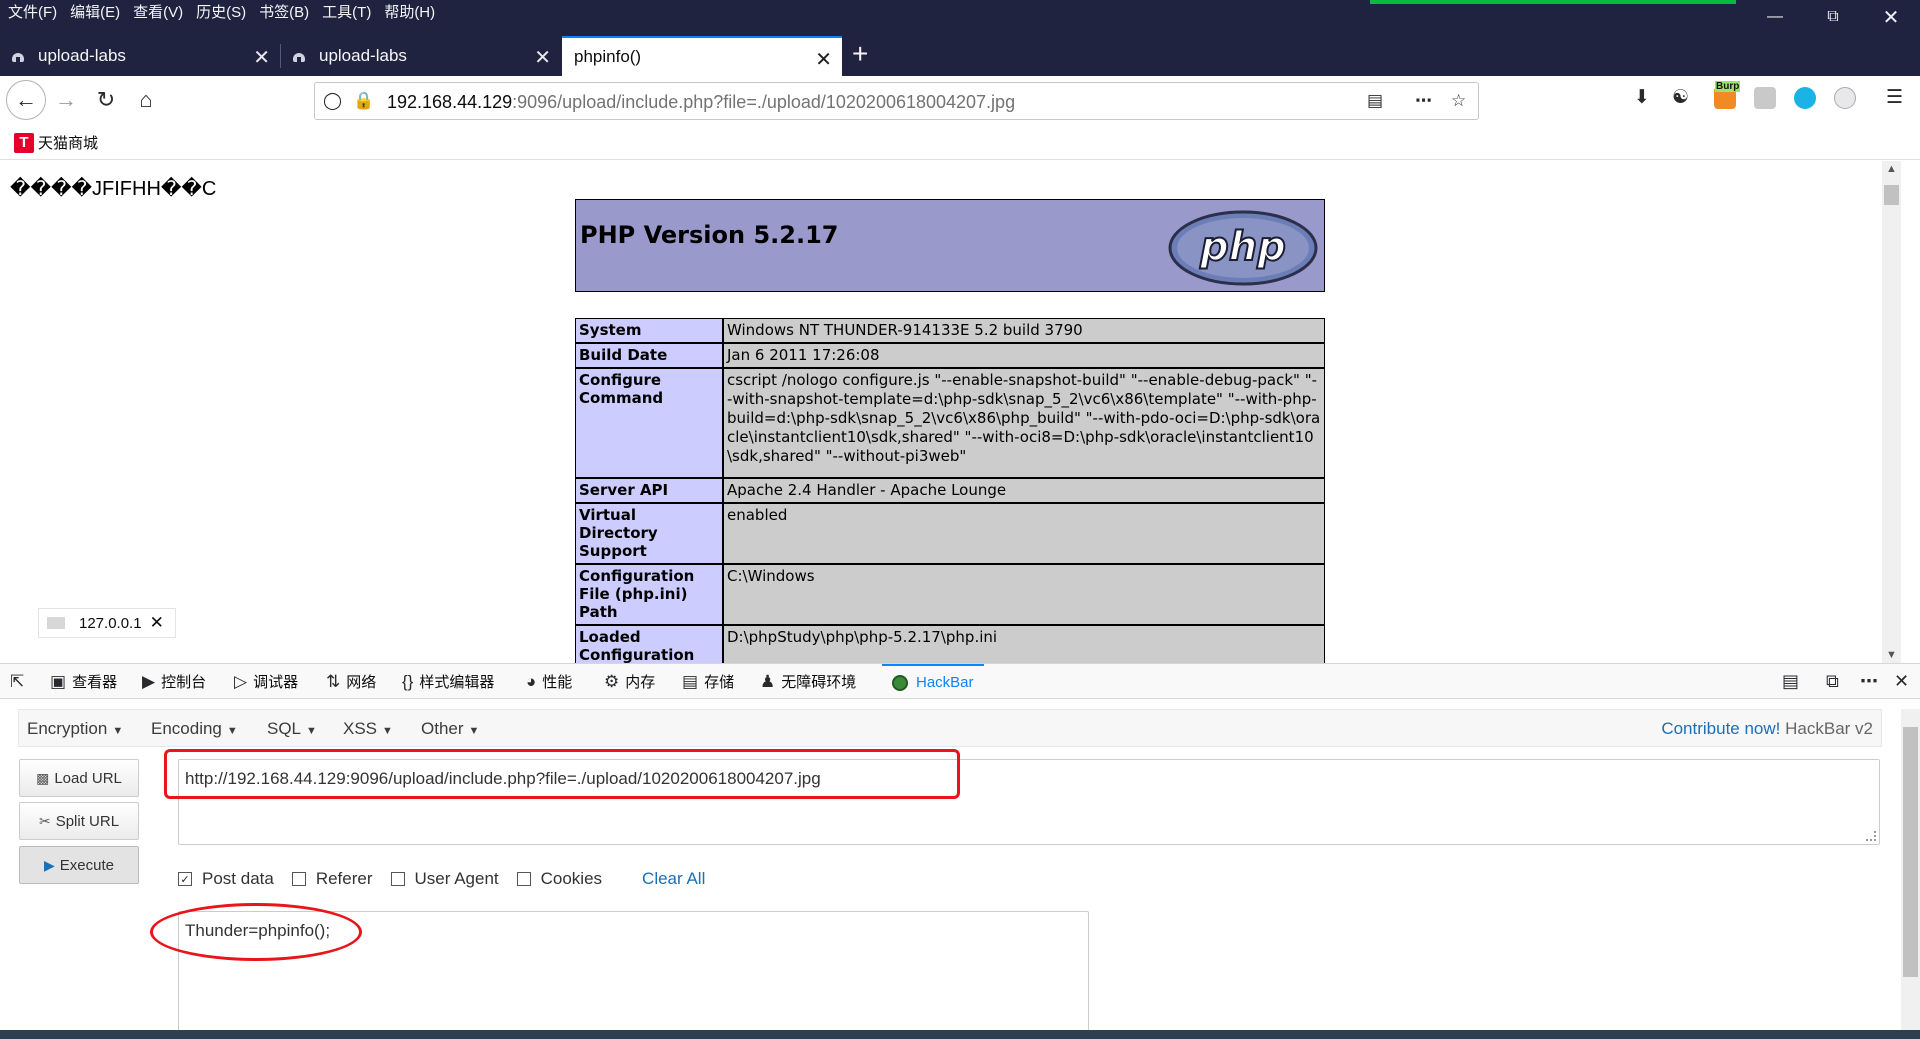  I want to click on bookmark-tmall: T 天猫商城, so click(56, 142).